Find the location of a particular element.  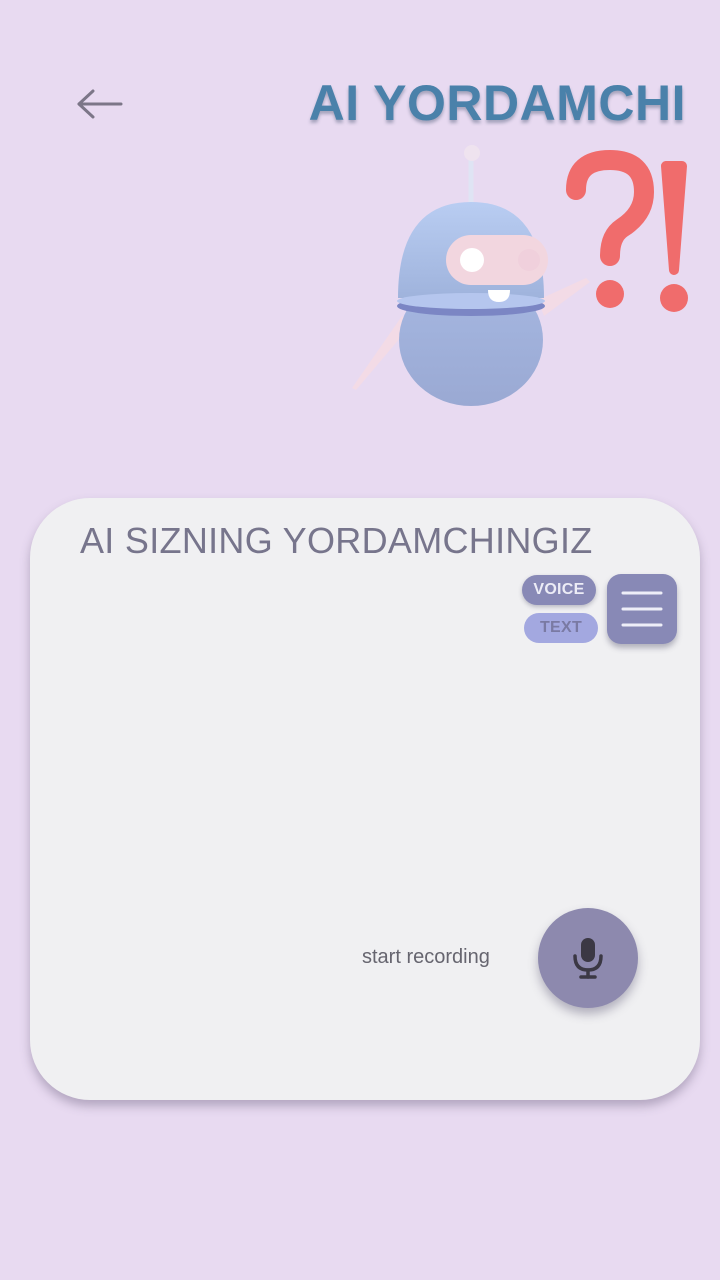

menu-button is located at coordinates (642, 609).